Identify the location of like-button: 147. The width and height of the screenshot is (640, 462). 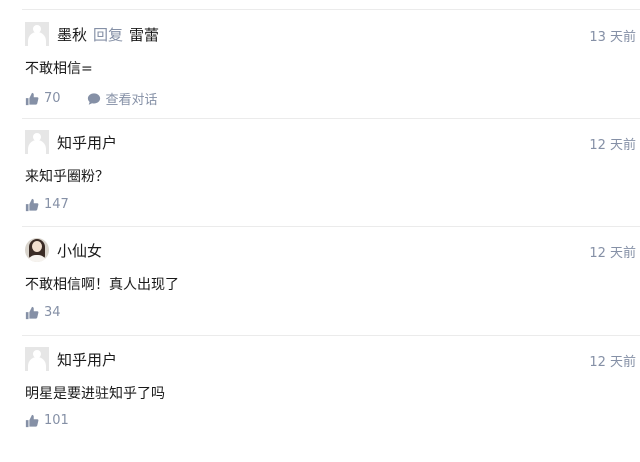
(47, 204).